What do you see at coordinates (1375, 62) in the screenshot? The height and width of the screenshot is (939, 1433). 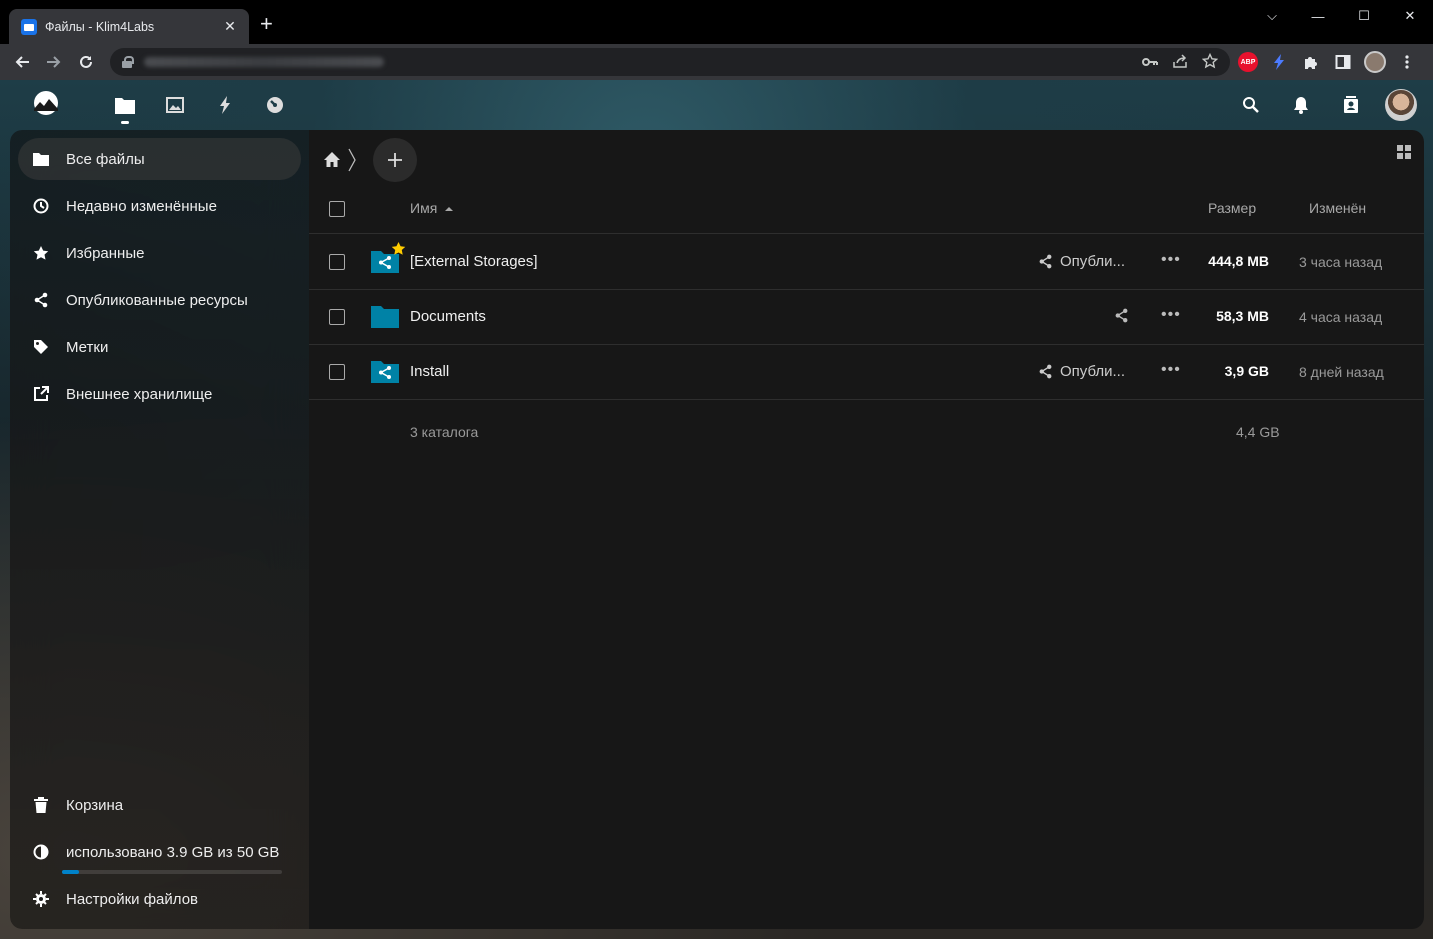 I see `profile-avatar` at bounding box center [1375, 62].